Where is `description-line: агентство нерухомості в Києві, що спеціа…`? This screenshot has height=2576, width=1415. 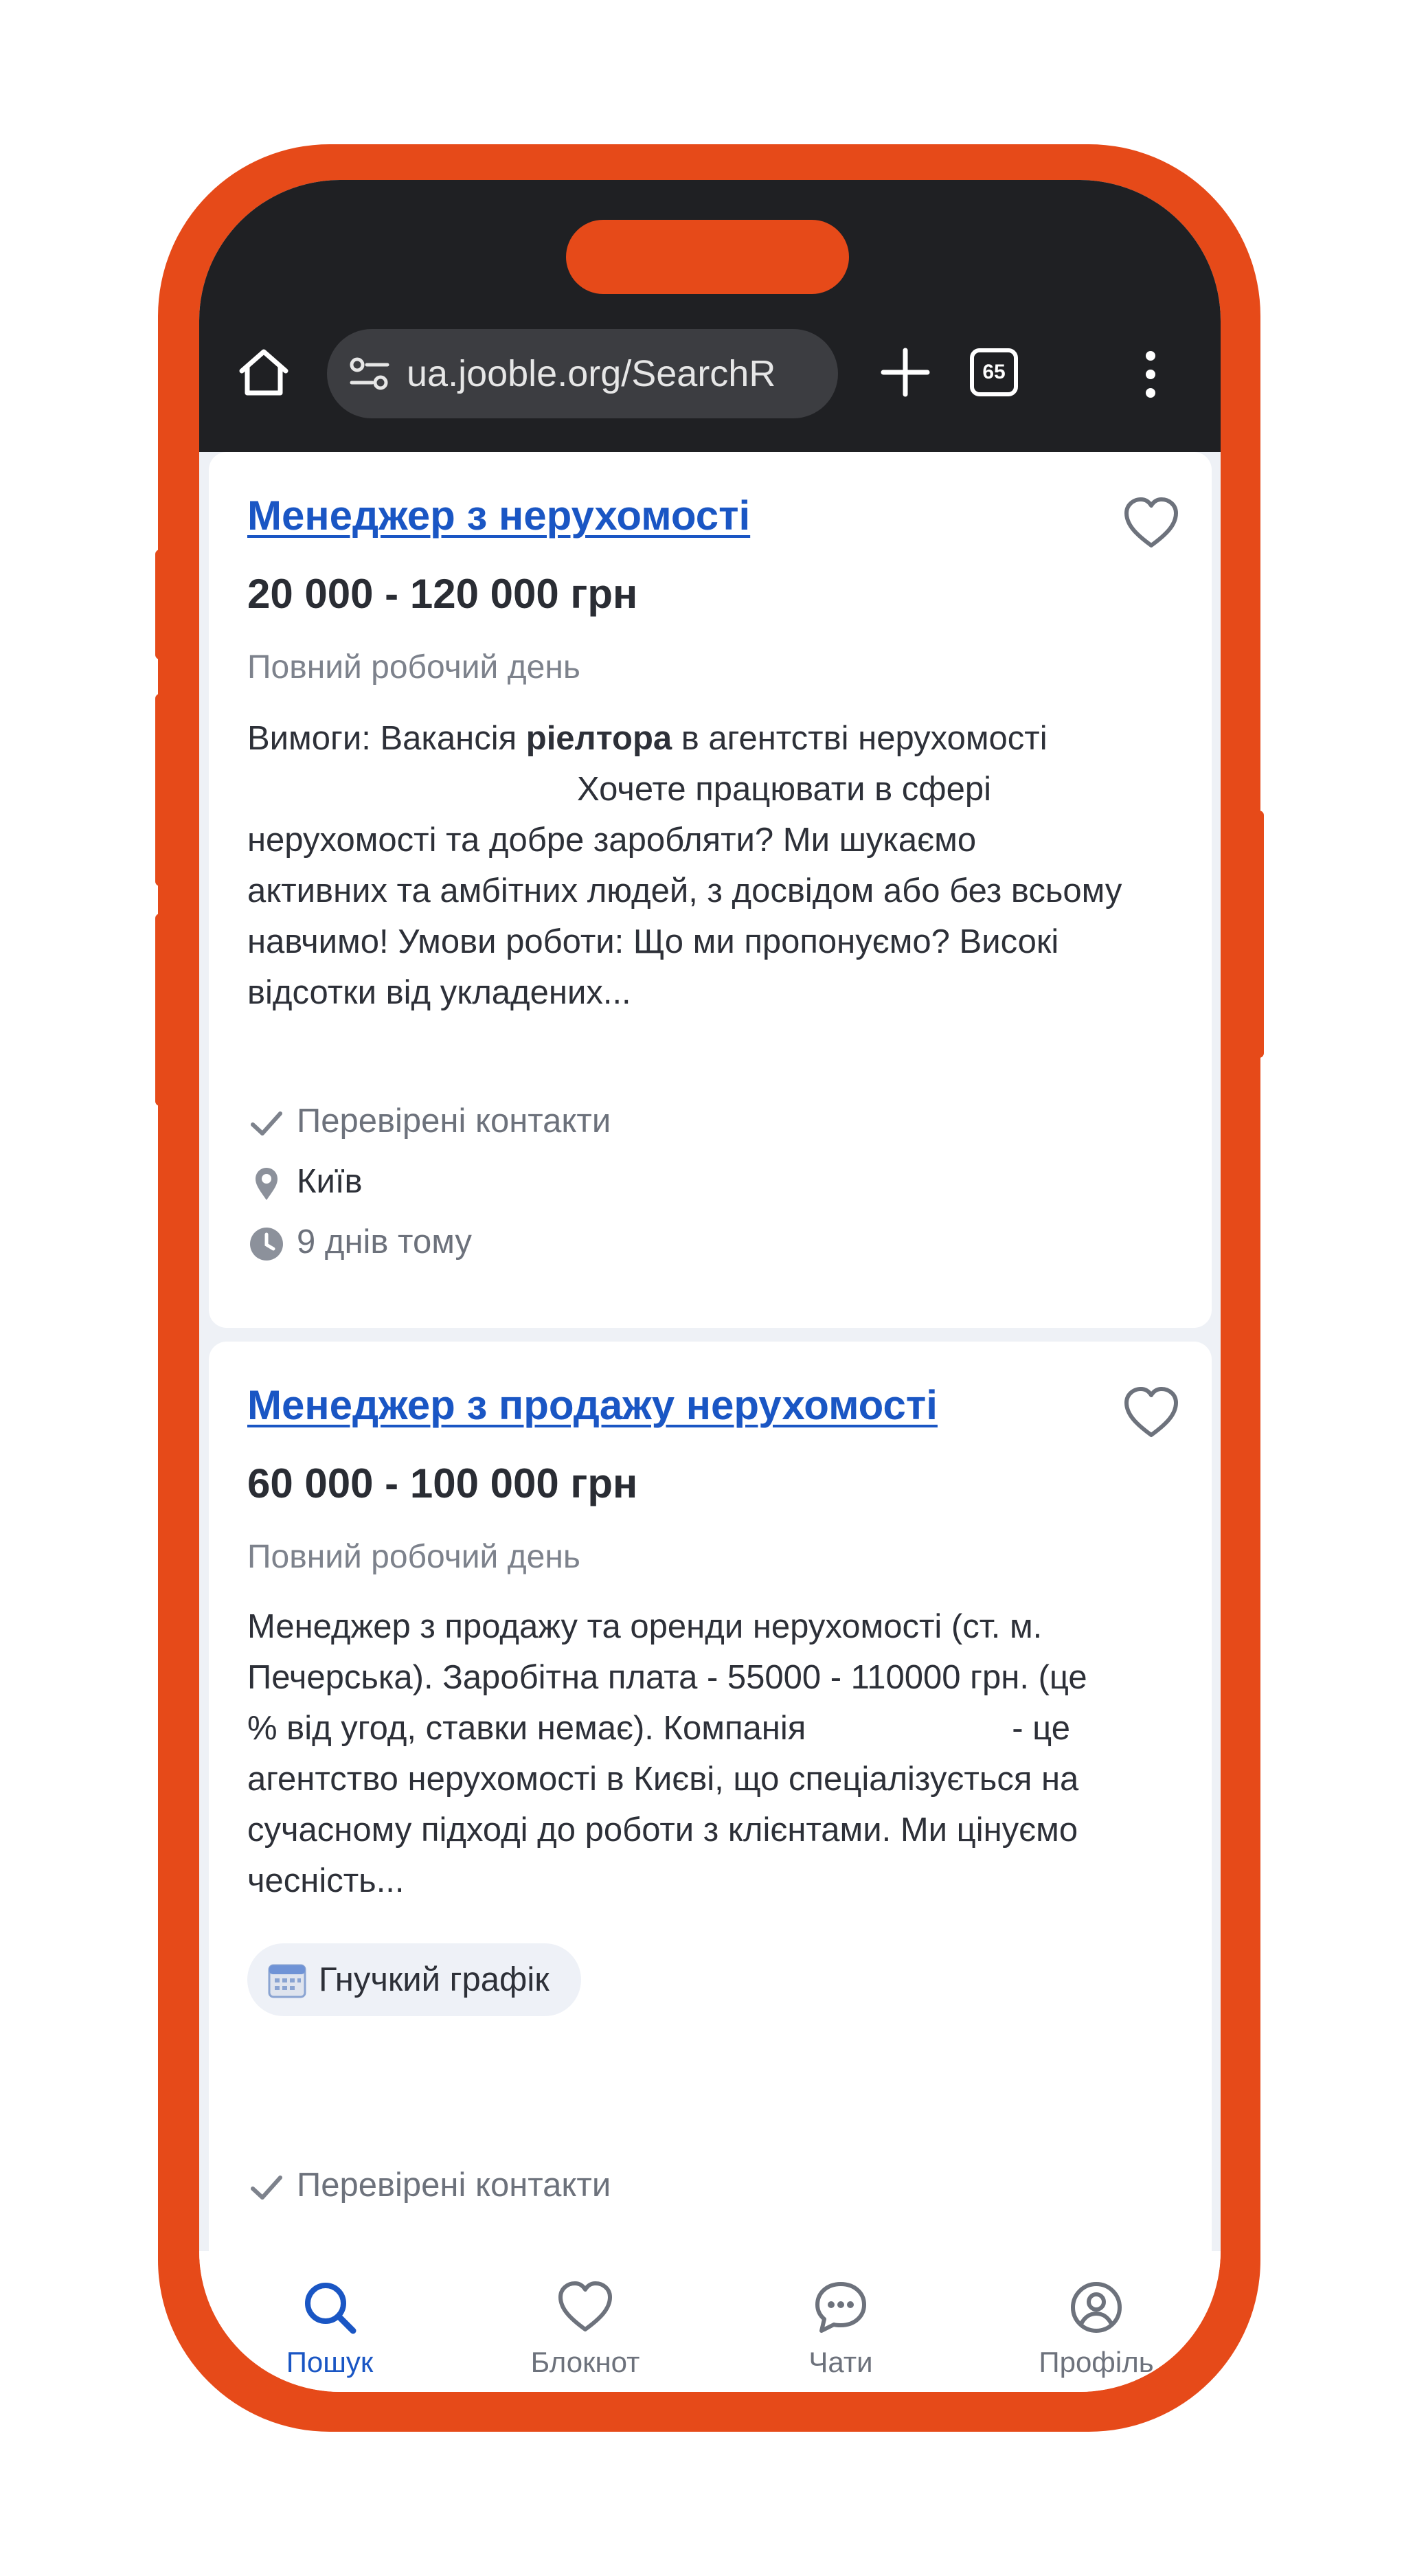 description-line: агентство нерухомості в Києві, що спеціа… is located at coordinates (663, 1779).